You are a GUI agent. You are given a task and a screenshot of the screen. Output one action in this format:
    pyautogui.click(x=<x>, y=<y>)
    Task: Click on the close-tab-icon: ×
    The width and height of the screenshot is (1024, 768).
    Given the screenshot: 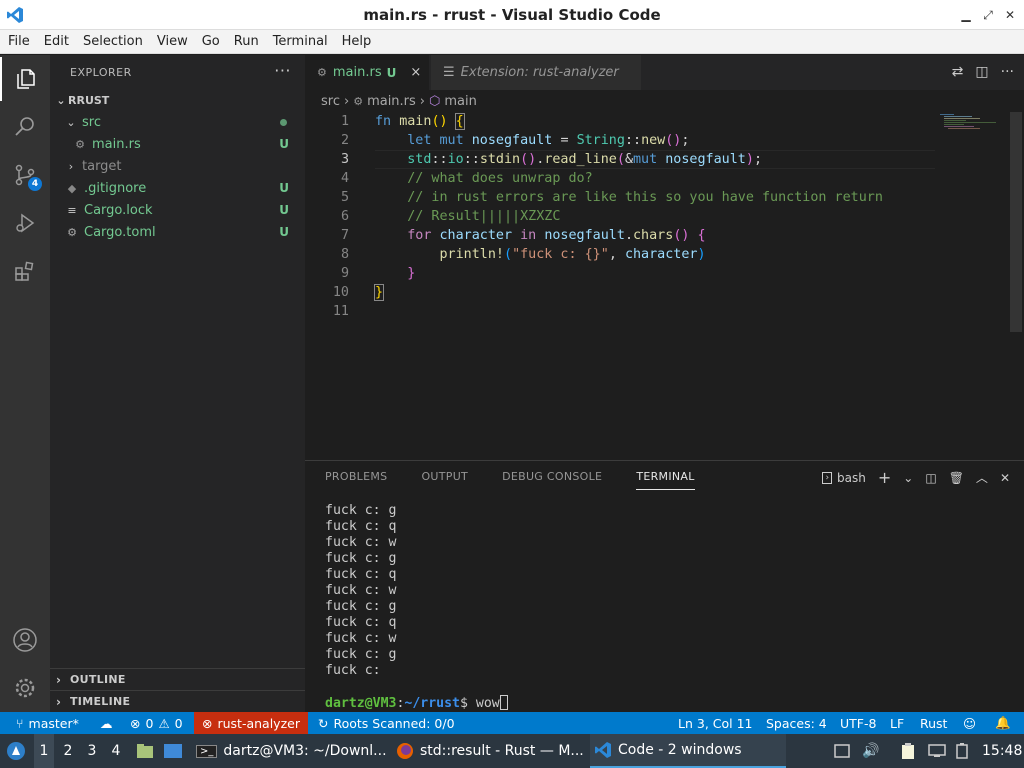 What is the action you would take?
    pyautogui.click(x=415, y=72)
    